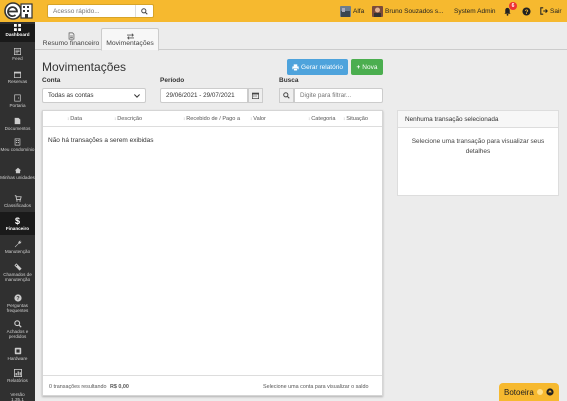 This screenshot has width=567, height=401. What do you see at coordinates (78, 387) in the screenshot?
I see `footer-count: 0 transações resultando` at bounding box center [78, 387].